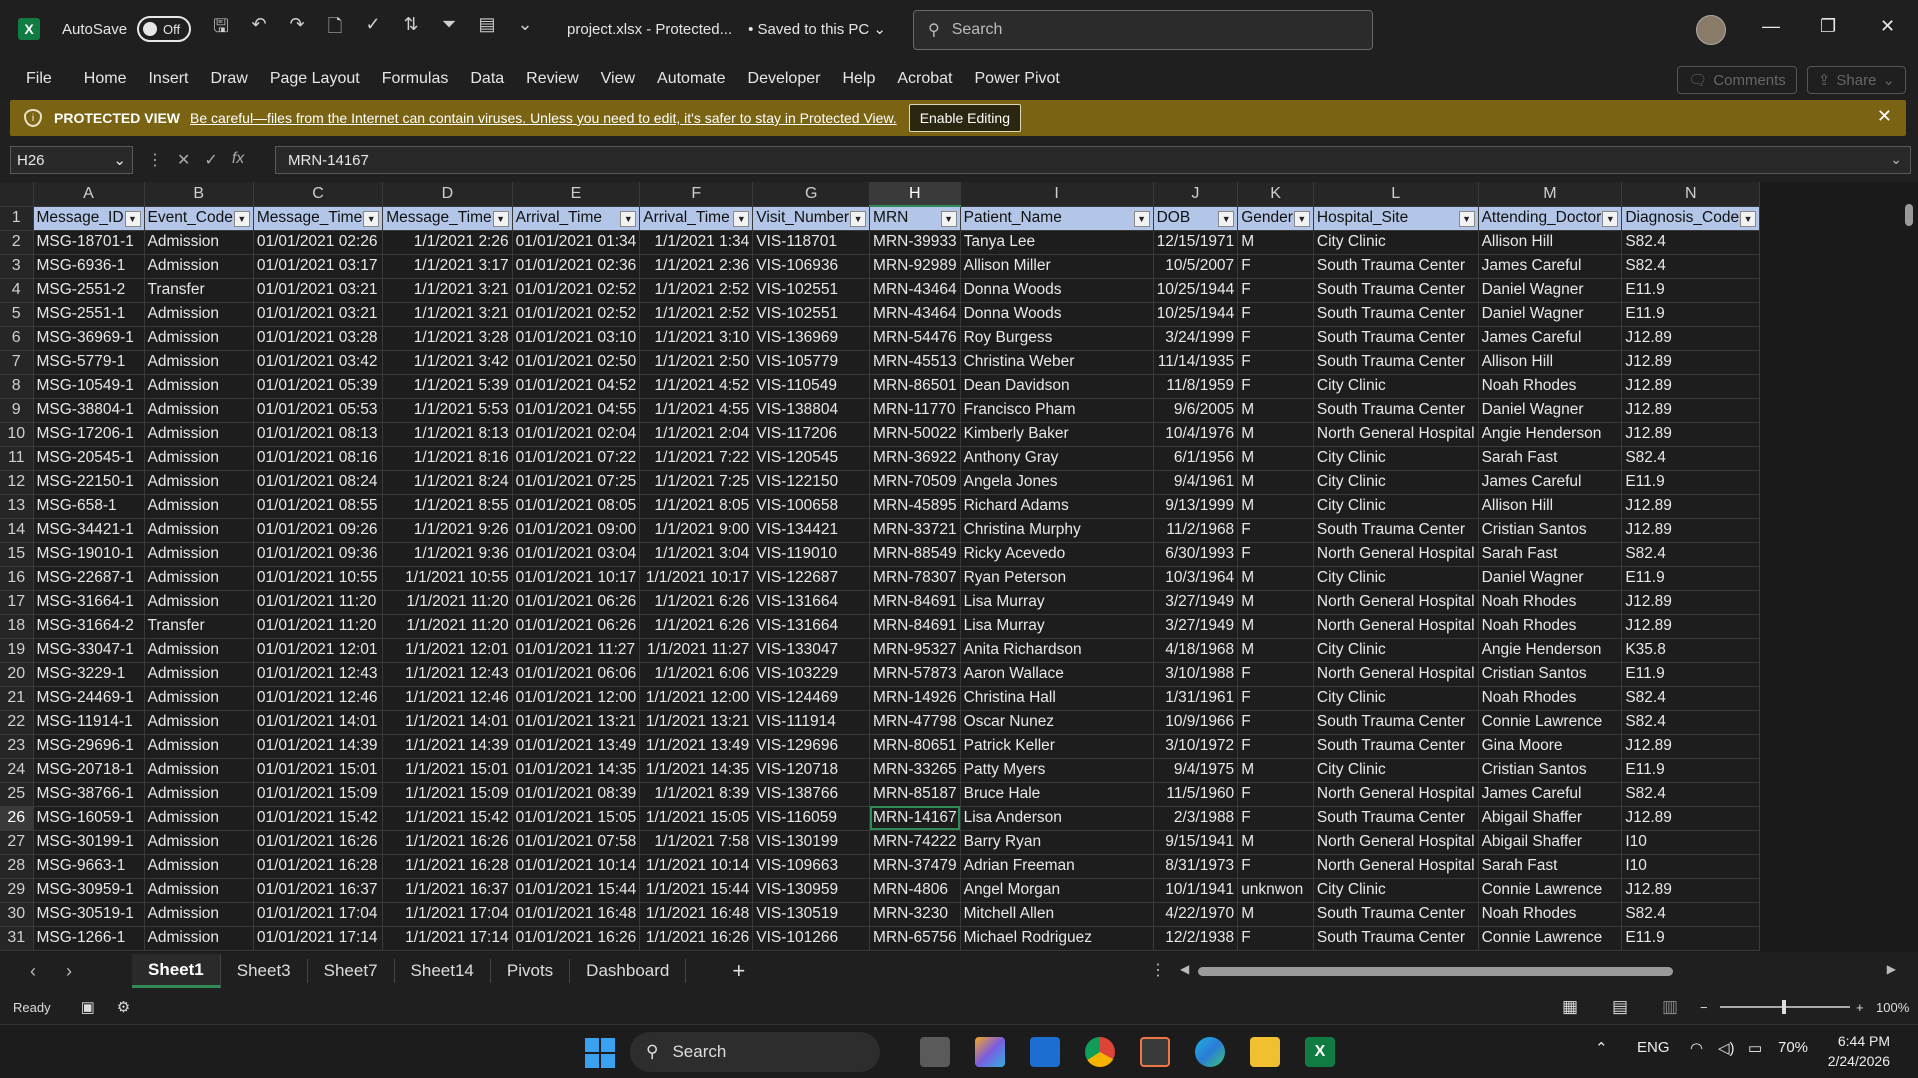 This screenshot has width=1918, height=1078. I want to click on chevron-up-icon: ⌃, so click(1601, 1048).